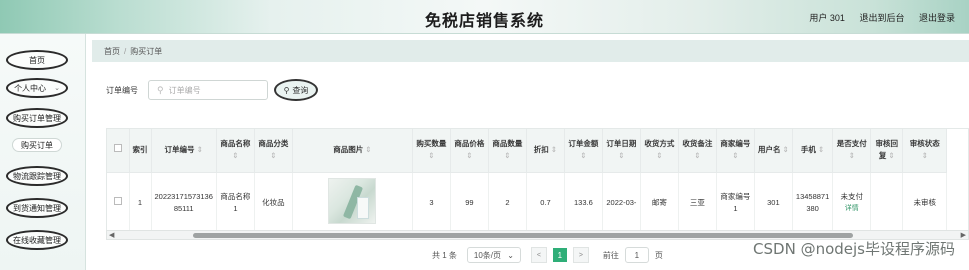 The image size is (969, 270). Describe the element at coordinates (37, 60) in the screenshot. I see `sidebar-item-home: 首页` at that location.